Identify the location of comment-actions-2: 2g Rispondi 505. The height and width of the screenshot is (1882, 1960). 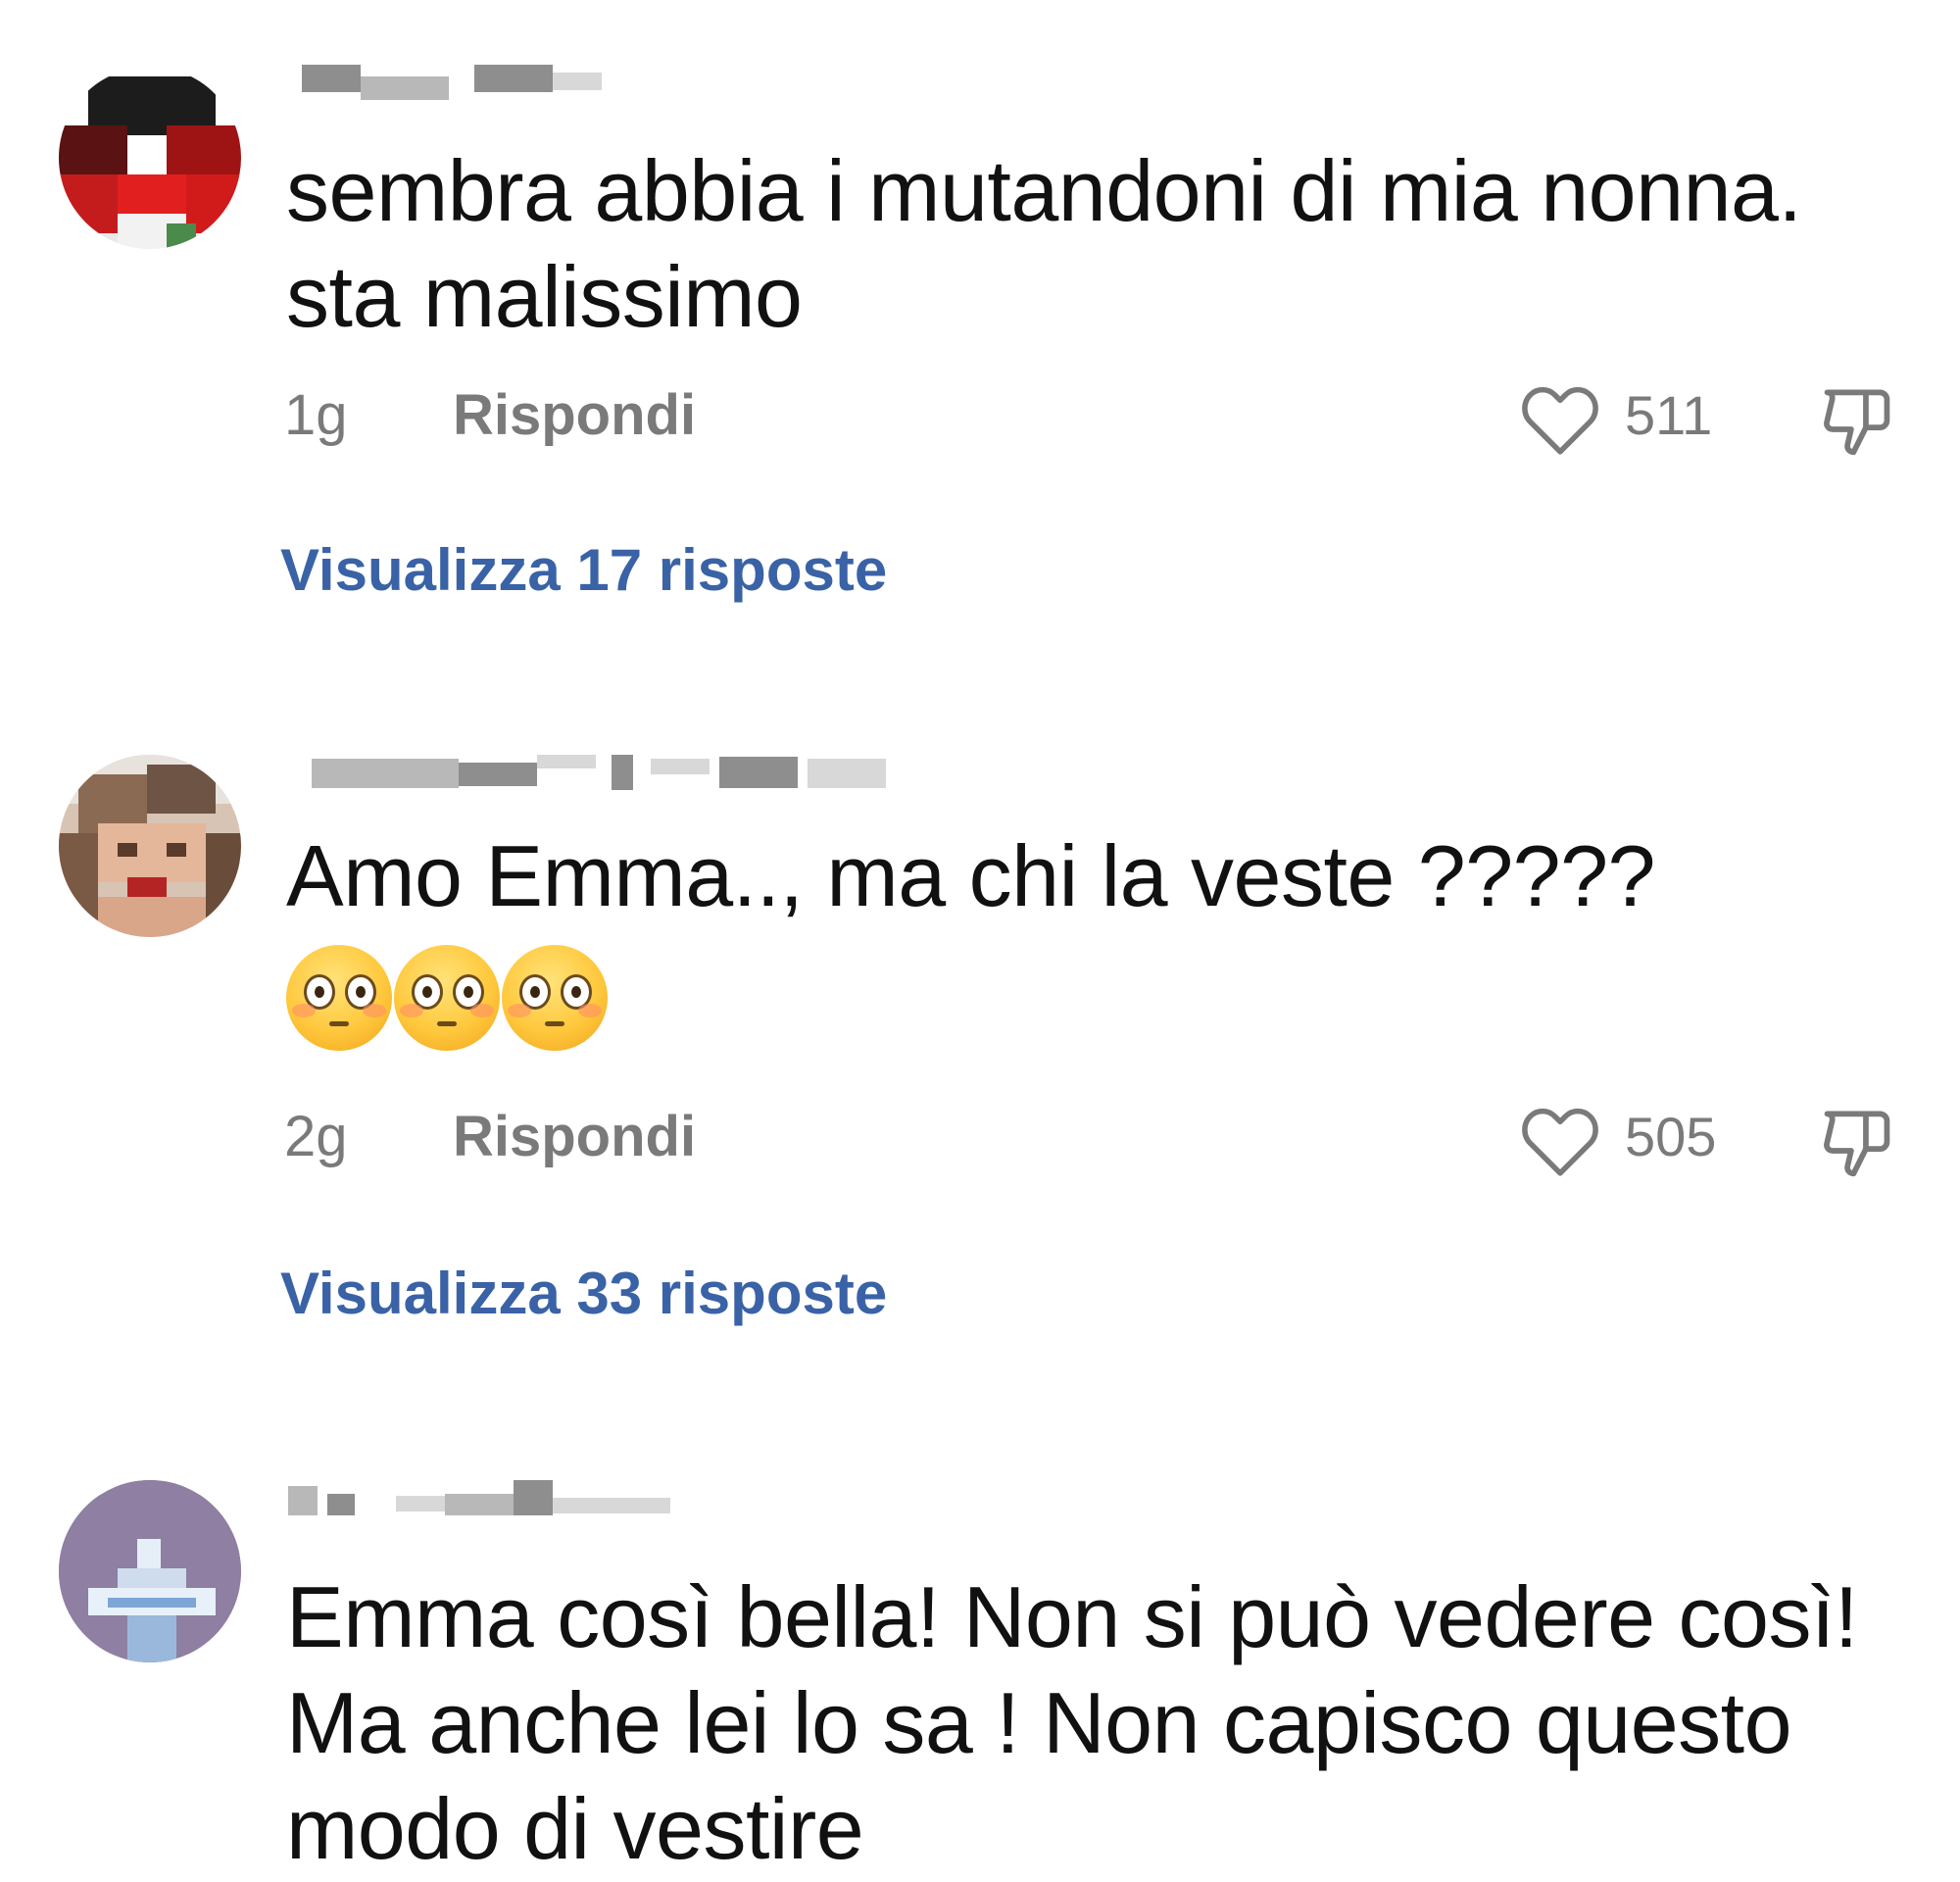
(1107, 1138).